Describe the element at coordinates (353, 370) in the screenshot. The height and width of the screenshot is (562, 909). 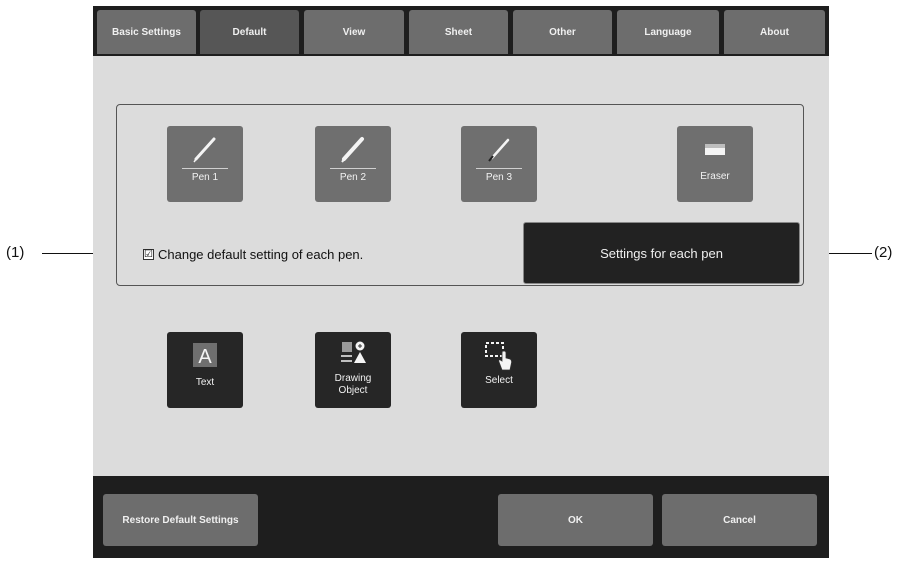
I see `drawing-object-tool-button: Drawing Object` at that location.